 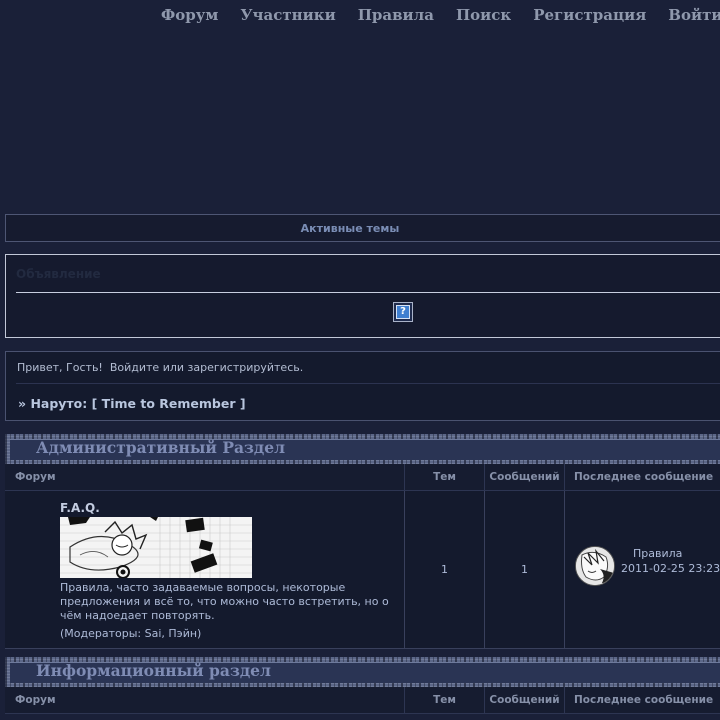 I want to click on announcement-title: Объявление, so click(x=58, y=274).